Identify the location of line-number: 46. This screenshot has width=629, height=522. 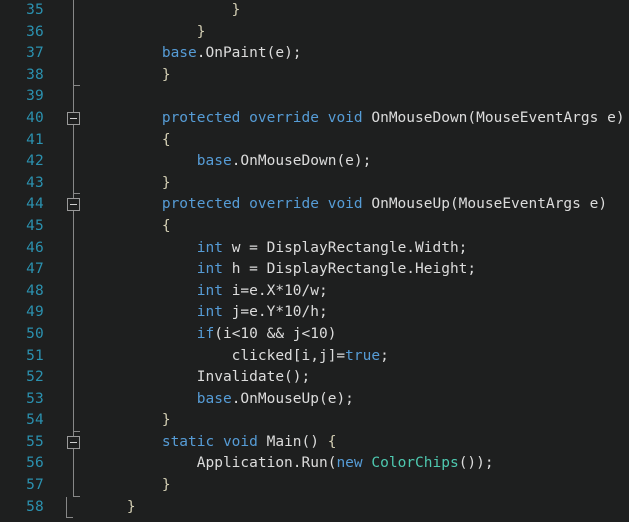
(35, 247).